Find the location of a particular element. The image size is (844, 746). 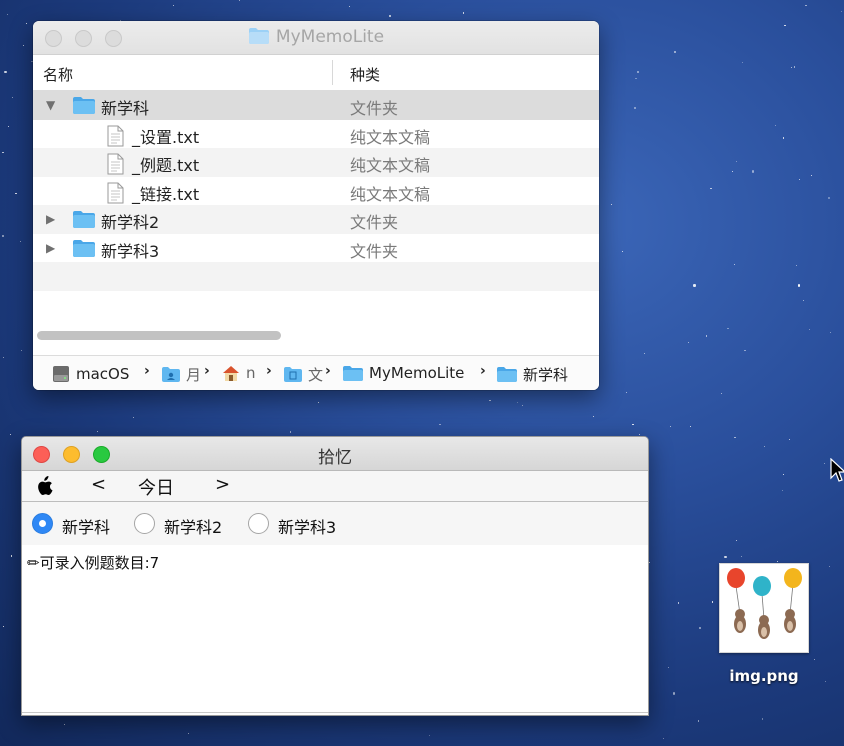

file-row: _设置.txt 纯文本文稿 is located at coordinates (316, 134).